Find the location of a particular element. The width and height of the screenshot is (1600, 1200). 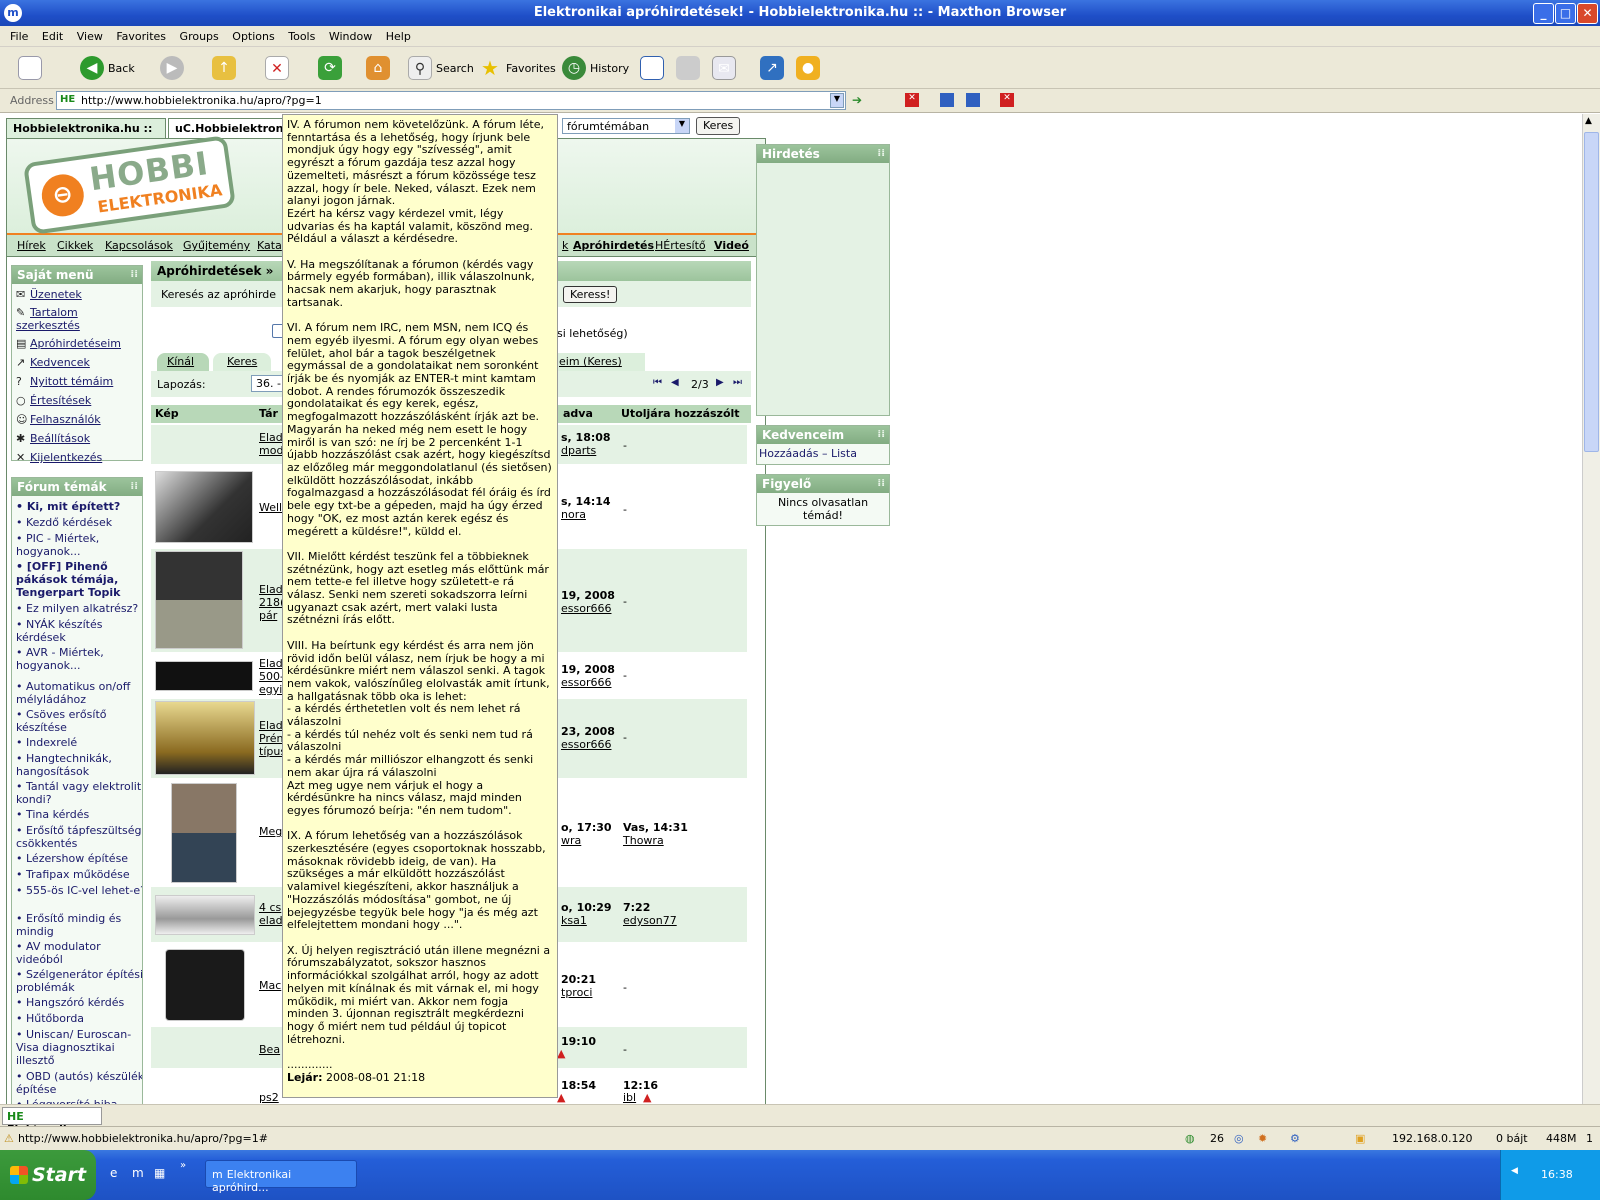

restore-tab-icon is located at coordinates (973, 100).